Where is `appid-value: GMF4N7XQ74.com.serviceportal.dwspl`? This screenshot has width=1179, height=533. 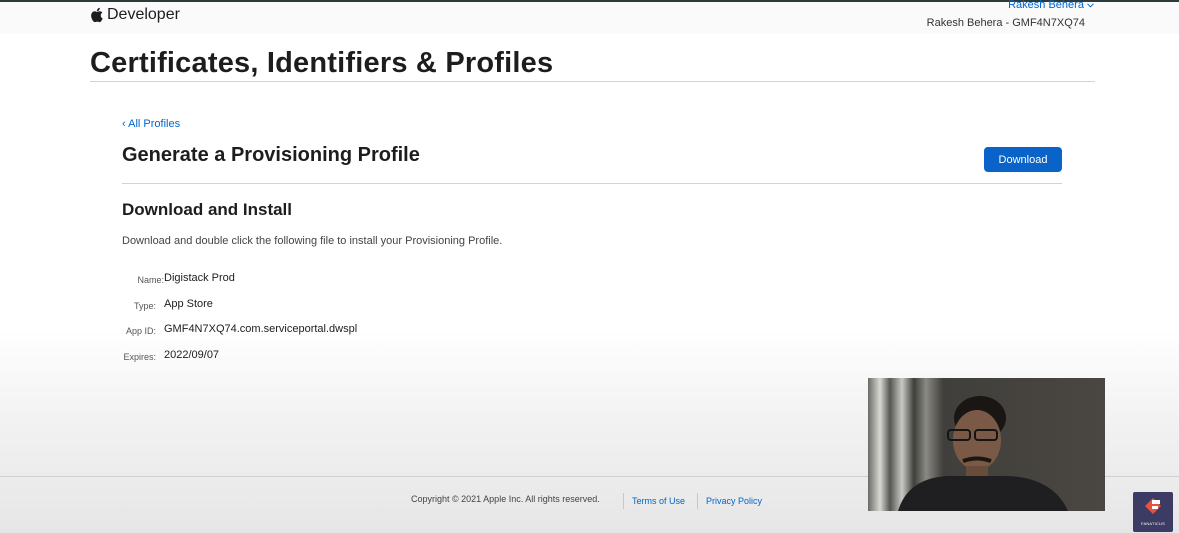
appid-value: GMF4N7XQ74.com.serviceportal.dwspl is located at coordinates (261, 329).